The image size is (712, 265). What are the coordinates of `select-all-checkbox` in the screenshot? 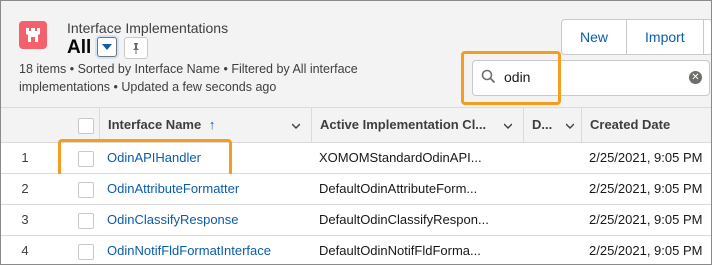 It's located at (86, 126).